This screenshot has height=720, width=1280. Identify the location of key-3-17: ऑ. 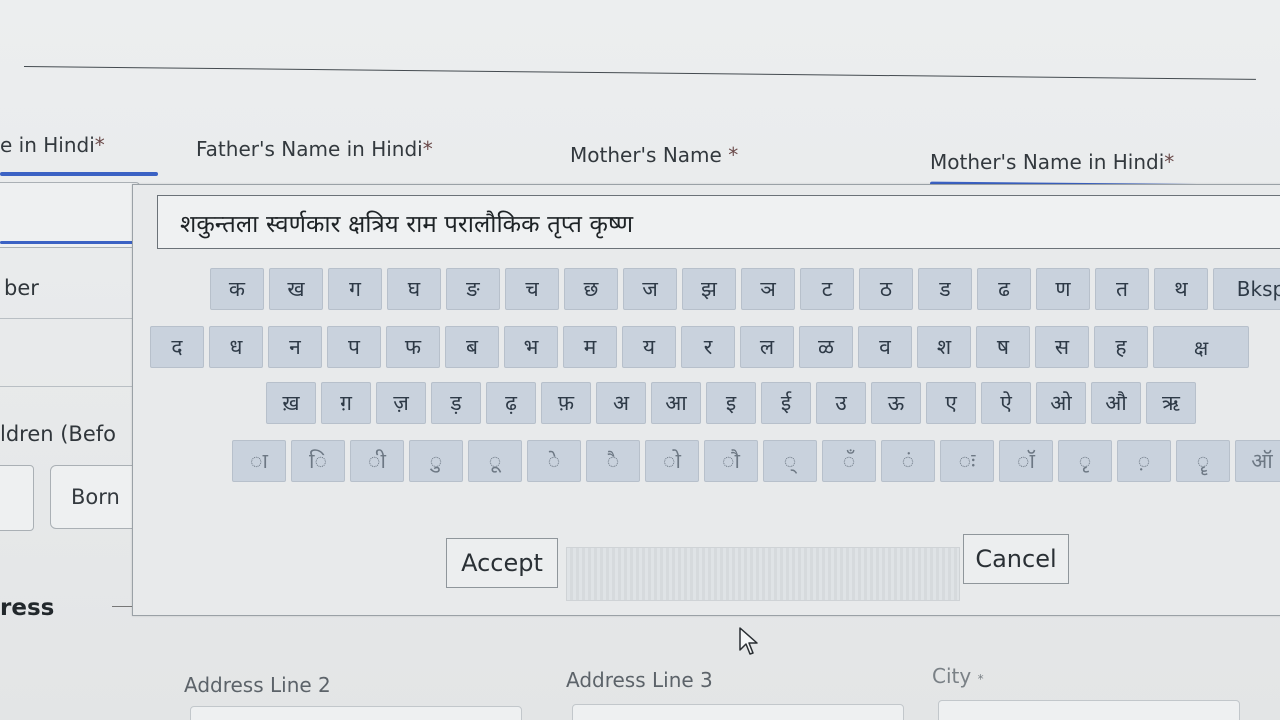
(1257, 461).